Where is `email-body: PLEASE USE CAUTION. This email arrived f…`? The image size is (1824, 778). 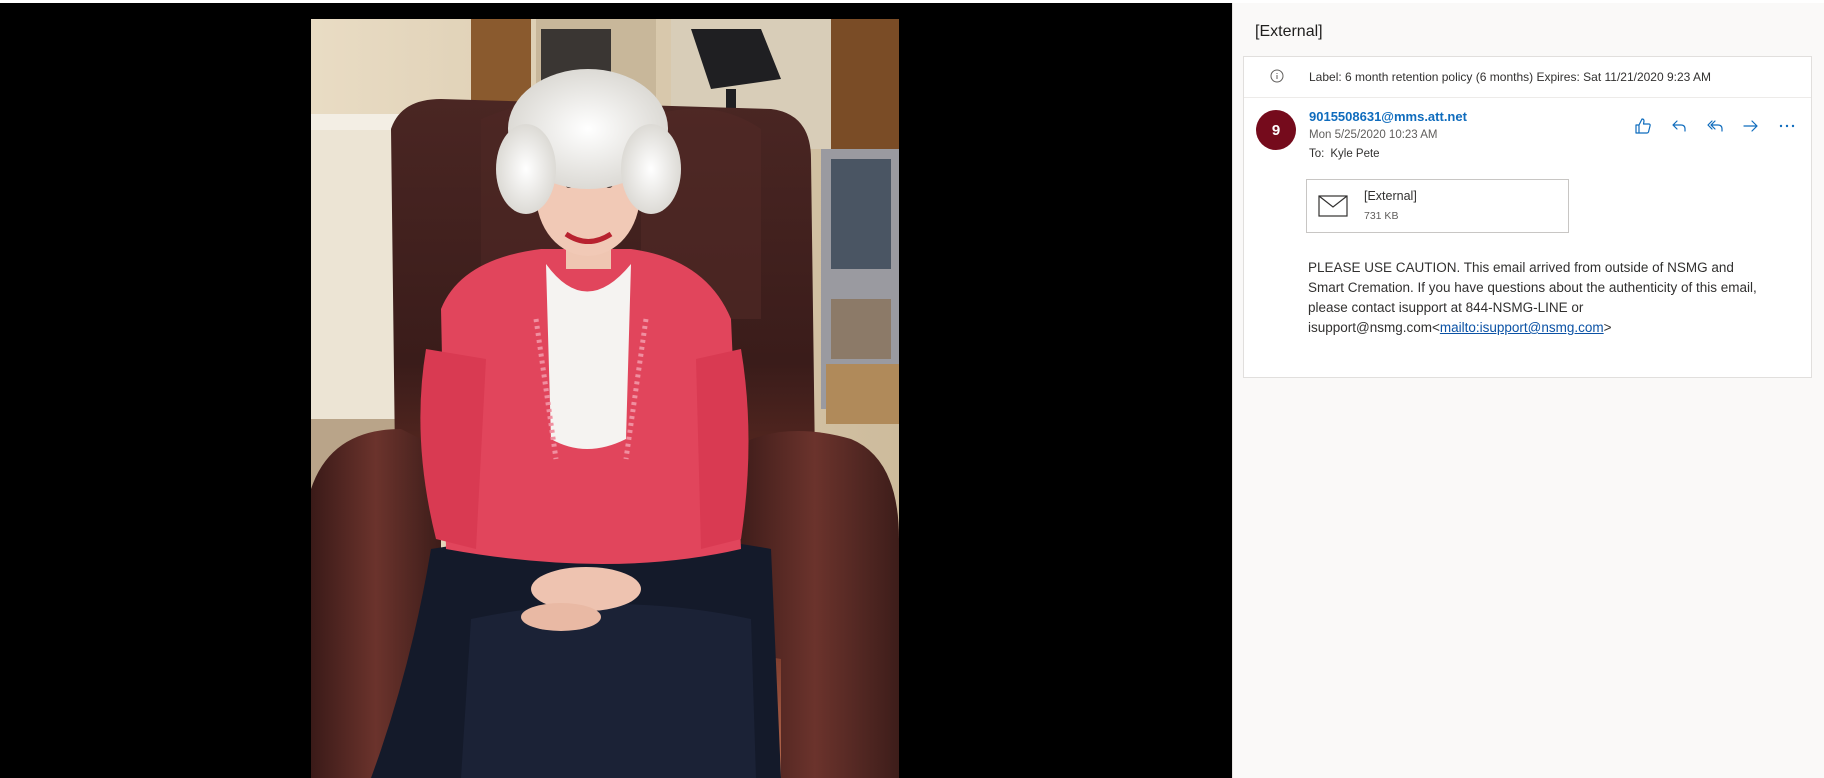
email-body: PLEASE USE CAUTION. This email arrived f… is located at coordinates (1538, 298).